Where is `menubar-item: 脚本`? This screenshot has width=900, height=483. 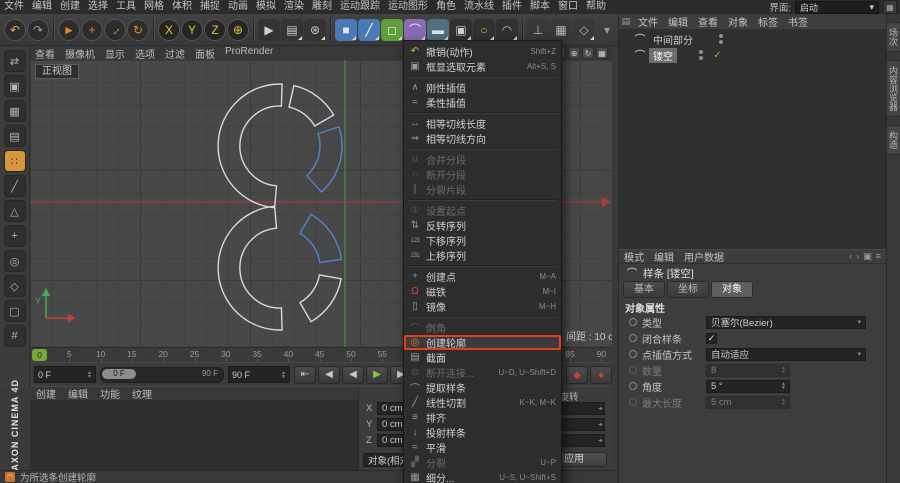 menubar-item: 脚本 is located at coordinates (540, 7).